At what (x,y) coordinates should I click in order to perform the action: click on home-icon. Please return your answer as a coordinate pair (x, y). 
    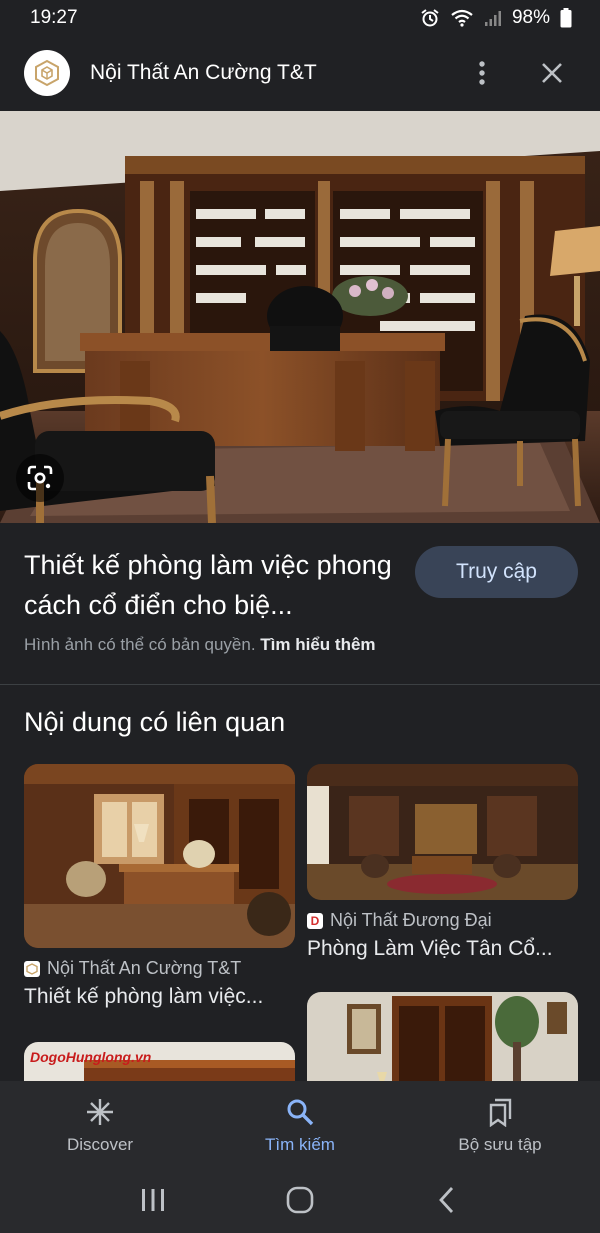
    Looking at the image, I should click on (300, 1199).